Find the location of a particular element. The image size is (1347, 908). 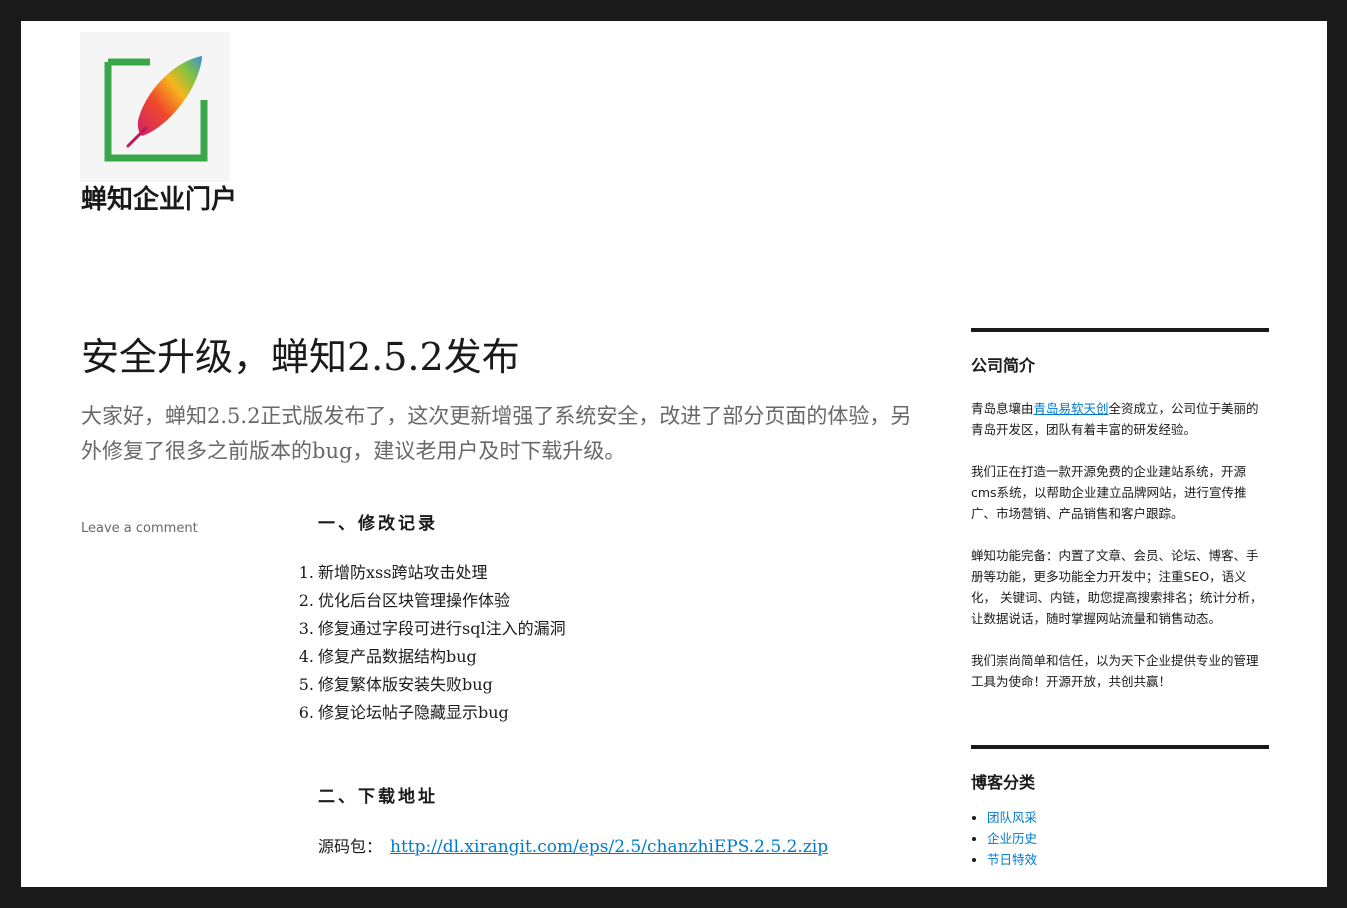

category-item: 团队风采 is located at coordinates (1128, 817).